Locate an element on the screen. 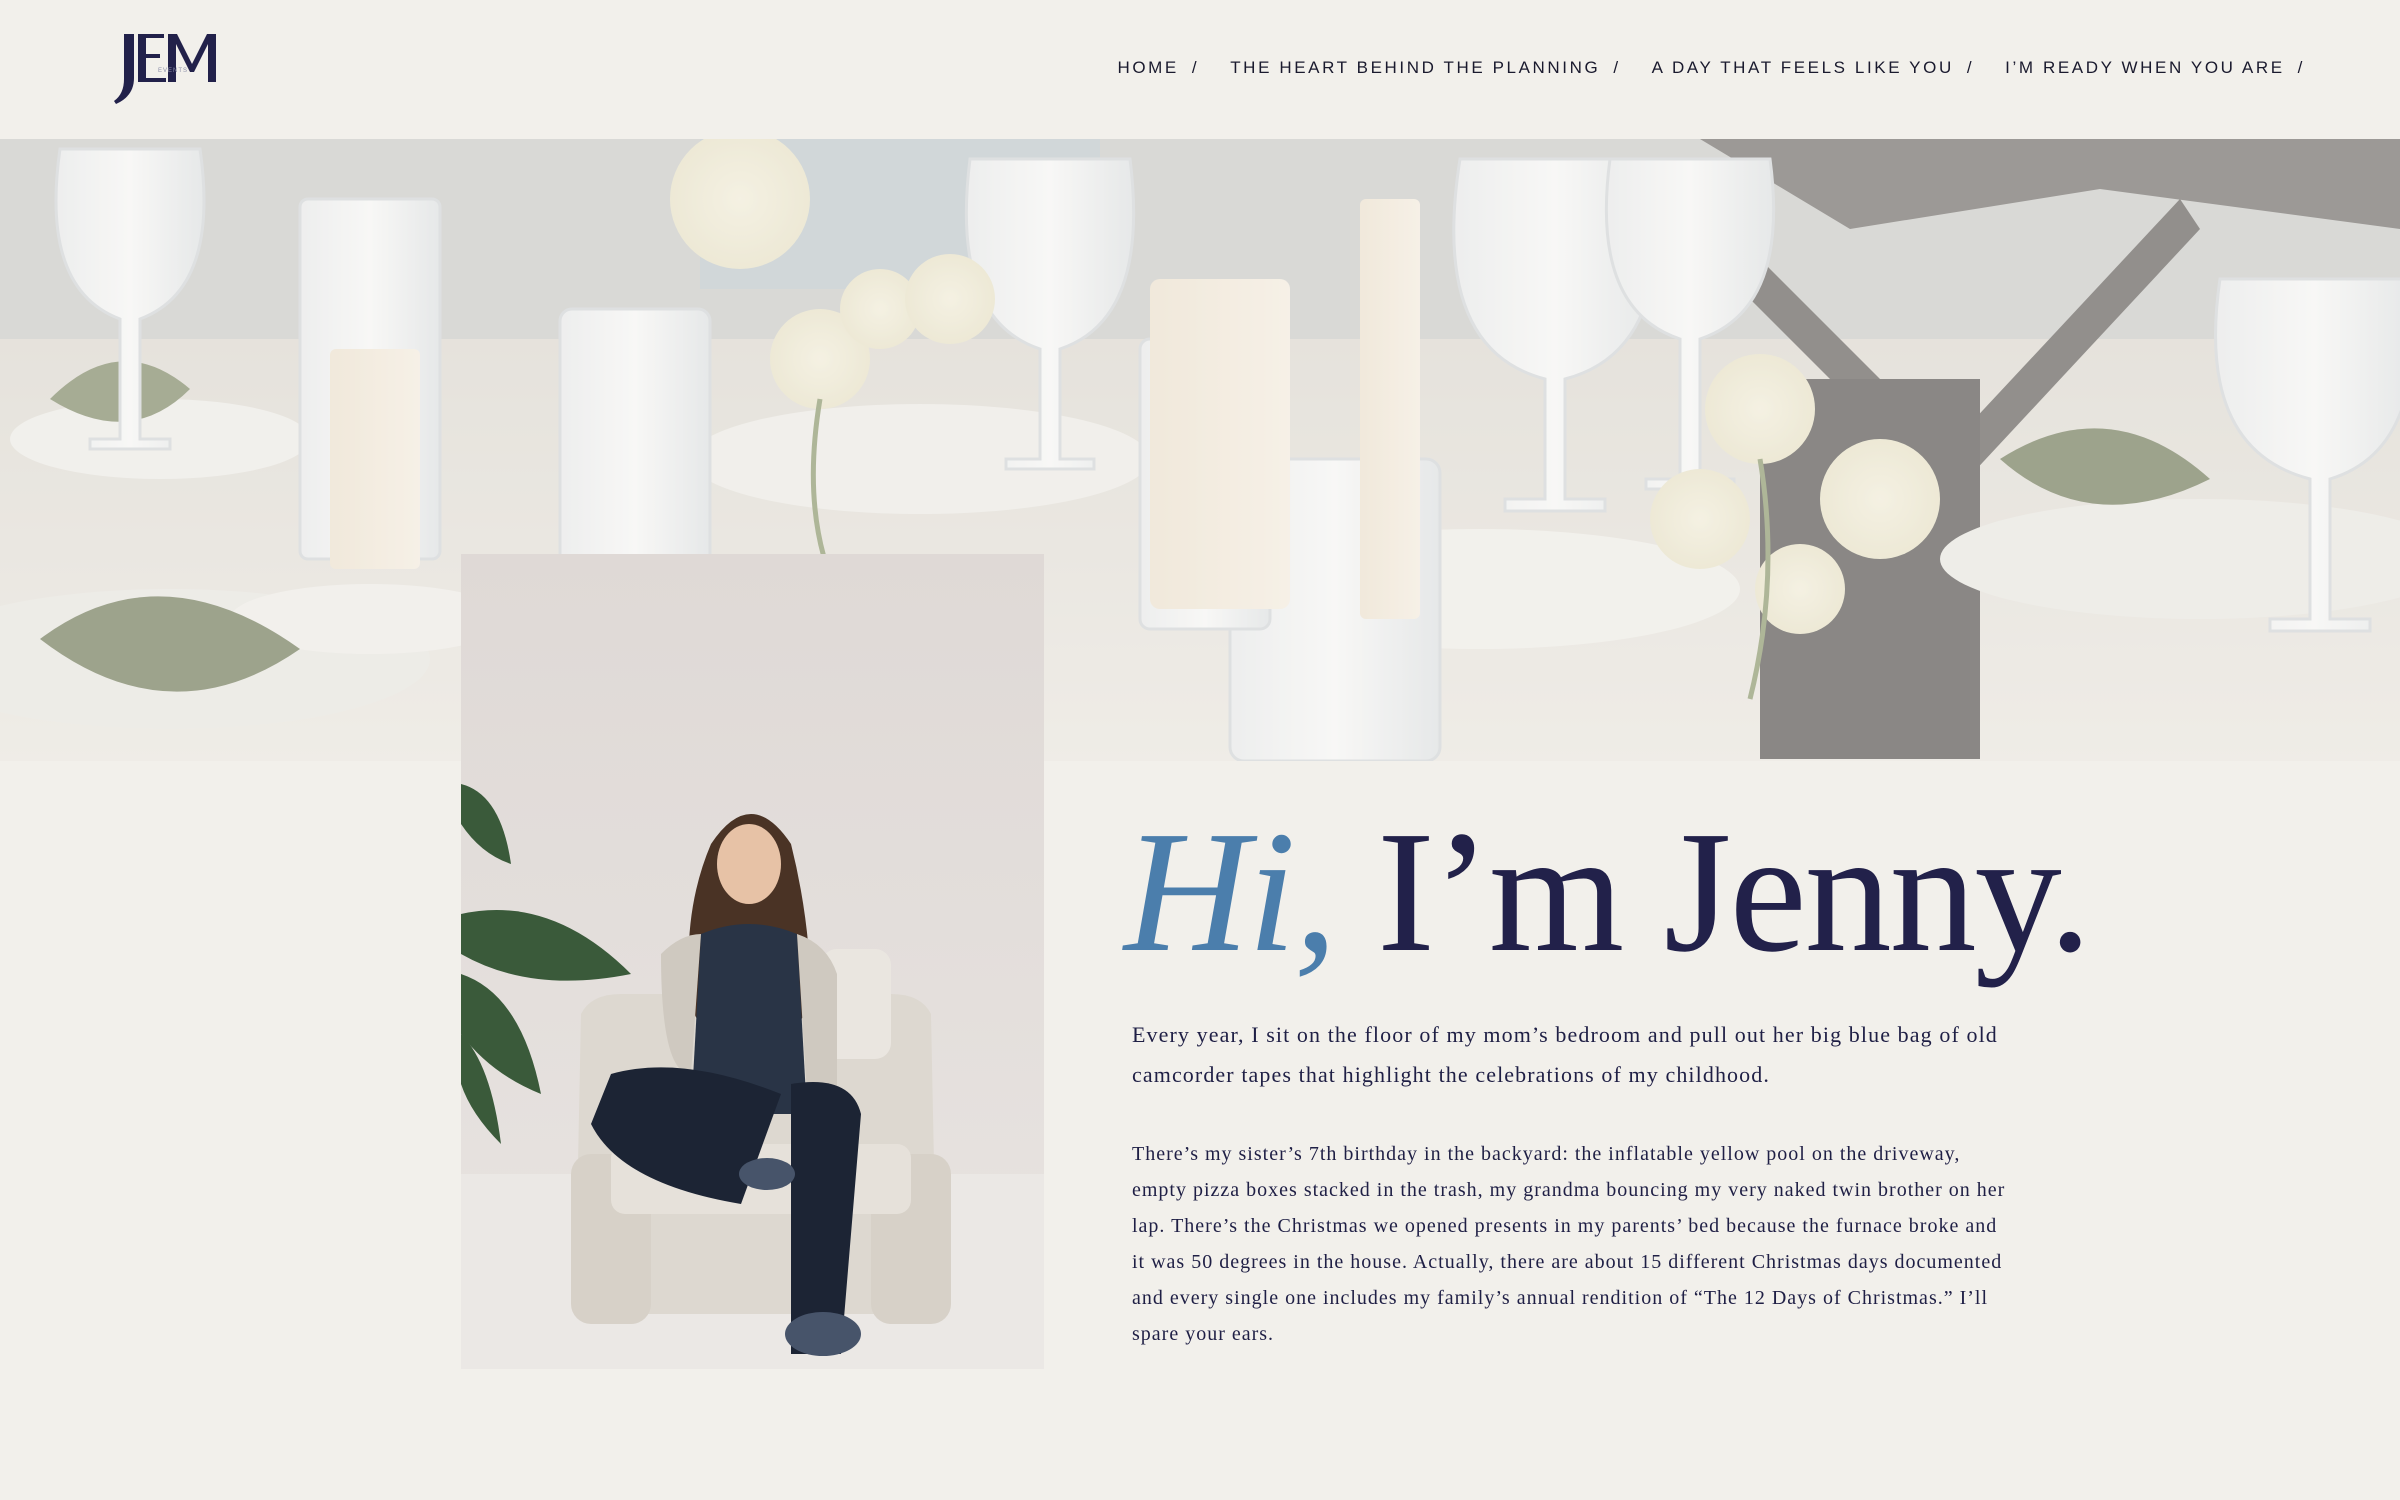 Image resolution: width=2400 pixels, height=1500 pixels. title-name: I’m Jenny. is located at coordinates (1713, 891).